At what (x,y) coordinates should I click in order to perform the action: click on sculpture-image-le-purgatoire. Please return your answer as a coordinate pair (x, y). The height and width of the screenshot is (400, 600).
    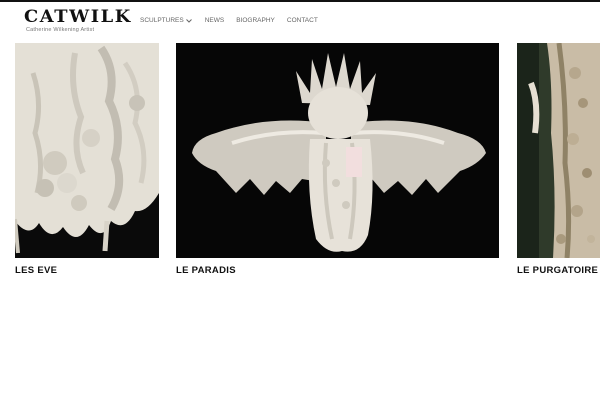
    Looking at the image, I should click on (558, 150).